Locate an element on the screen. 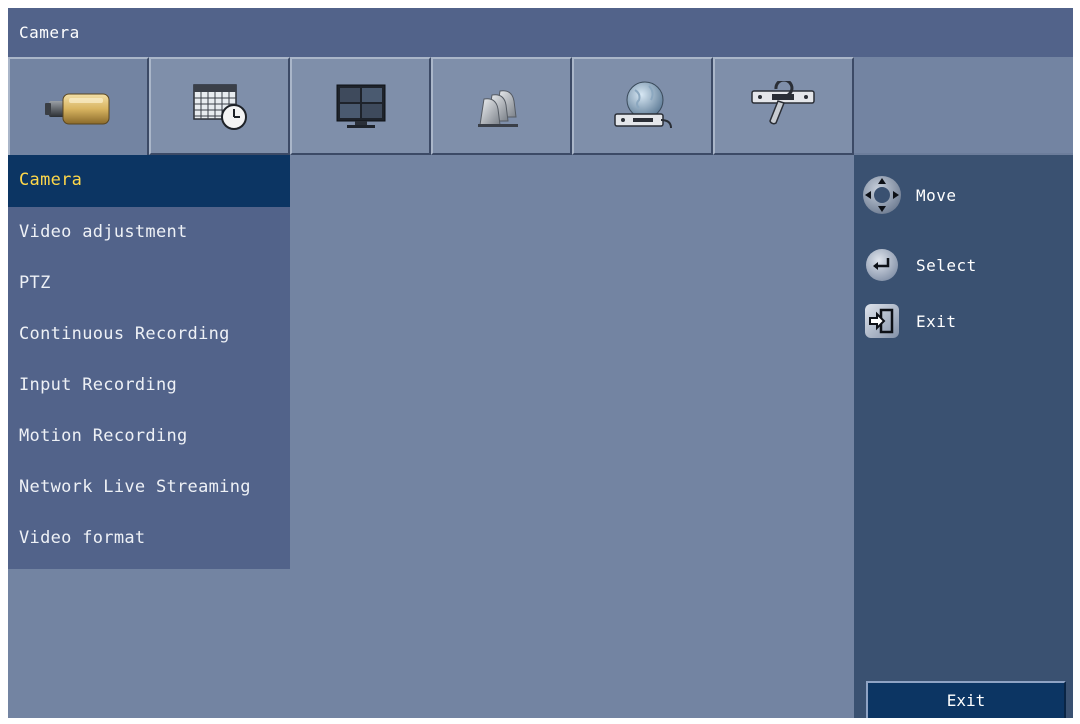  hint-select: Select is located at coordinates (919, 265).